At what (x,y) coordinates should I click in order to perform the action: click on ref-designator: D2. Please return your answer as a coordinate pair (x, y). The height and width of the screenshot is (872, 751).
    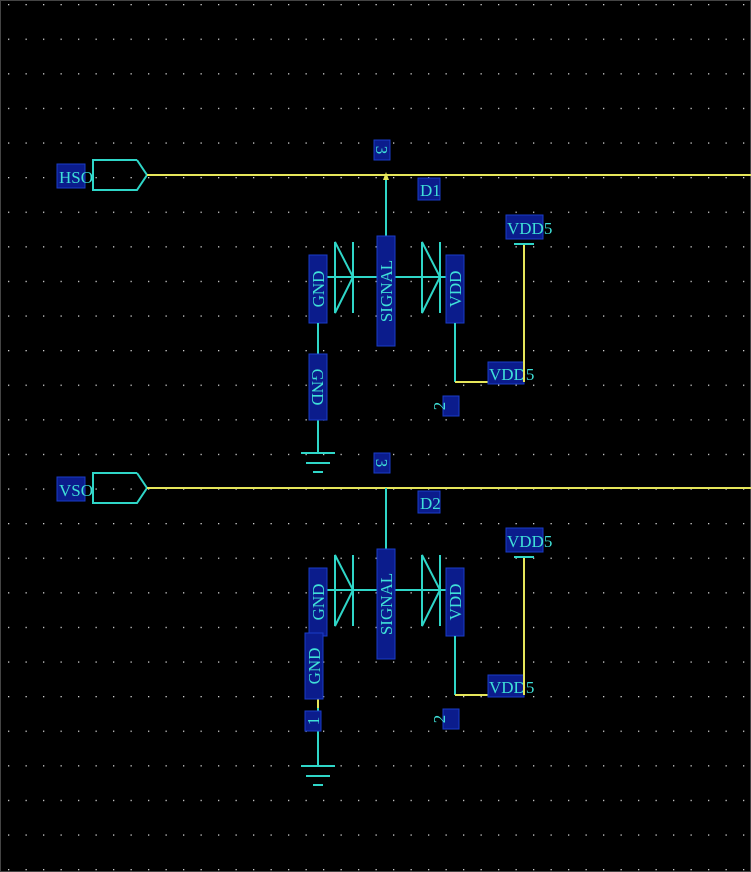
    Looking at the image, I should click on (430, 503).